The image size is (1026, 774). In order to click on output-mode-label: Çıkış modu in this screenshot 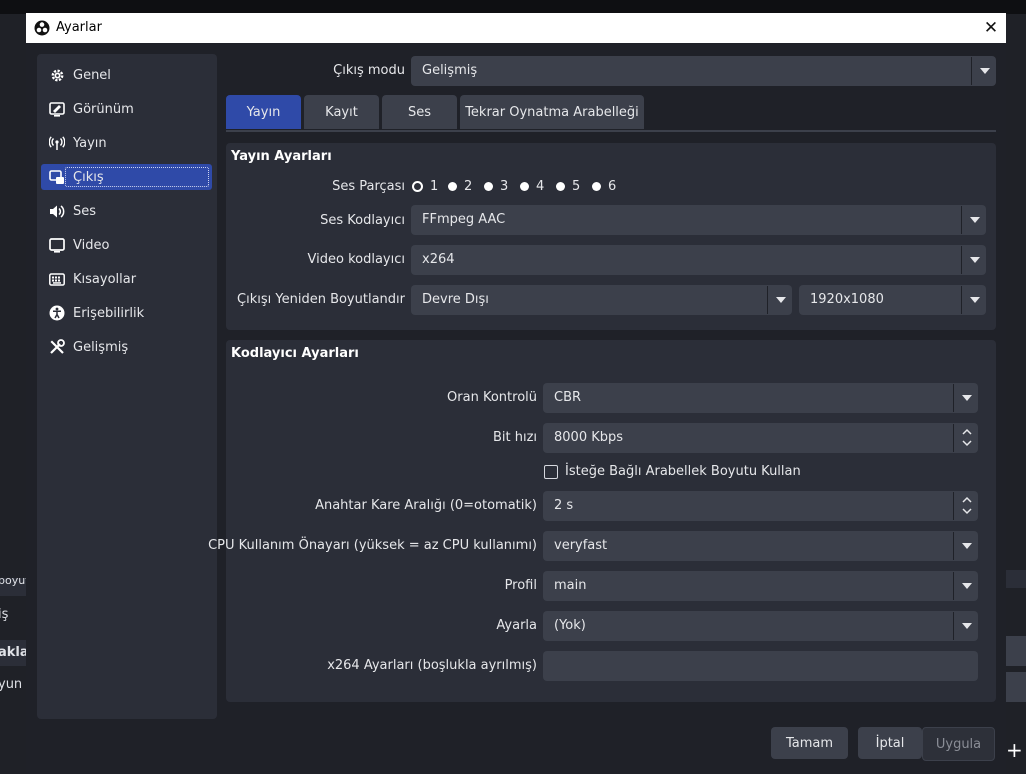, I will do `click(369, 70)`.